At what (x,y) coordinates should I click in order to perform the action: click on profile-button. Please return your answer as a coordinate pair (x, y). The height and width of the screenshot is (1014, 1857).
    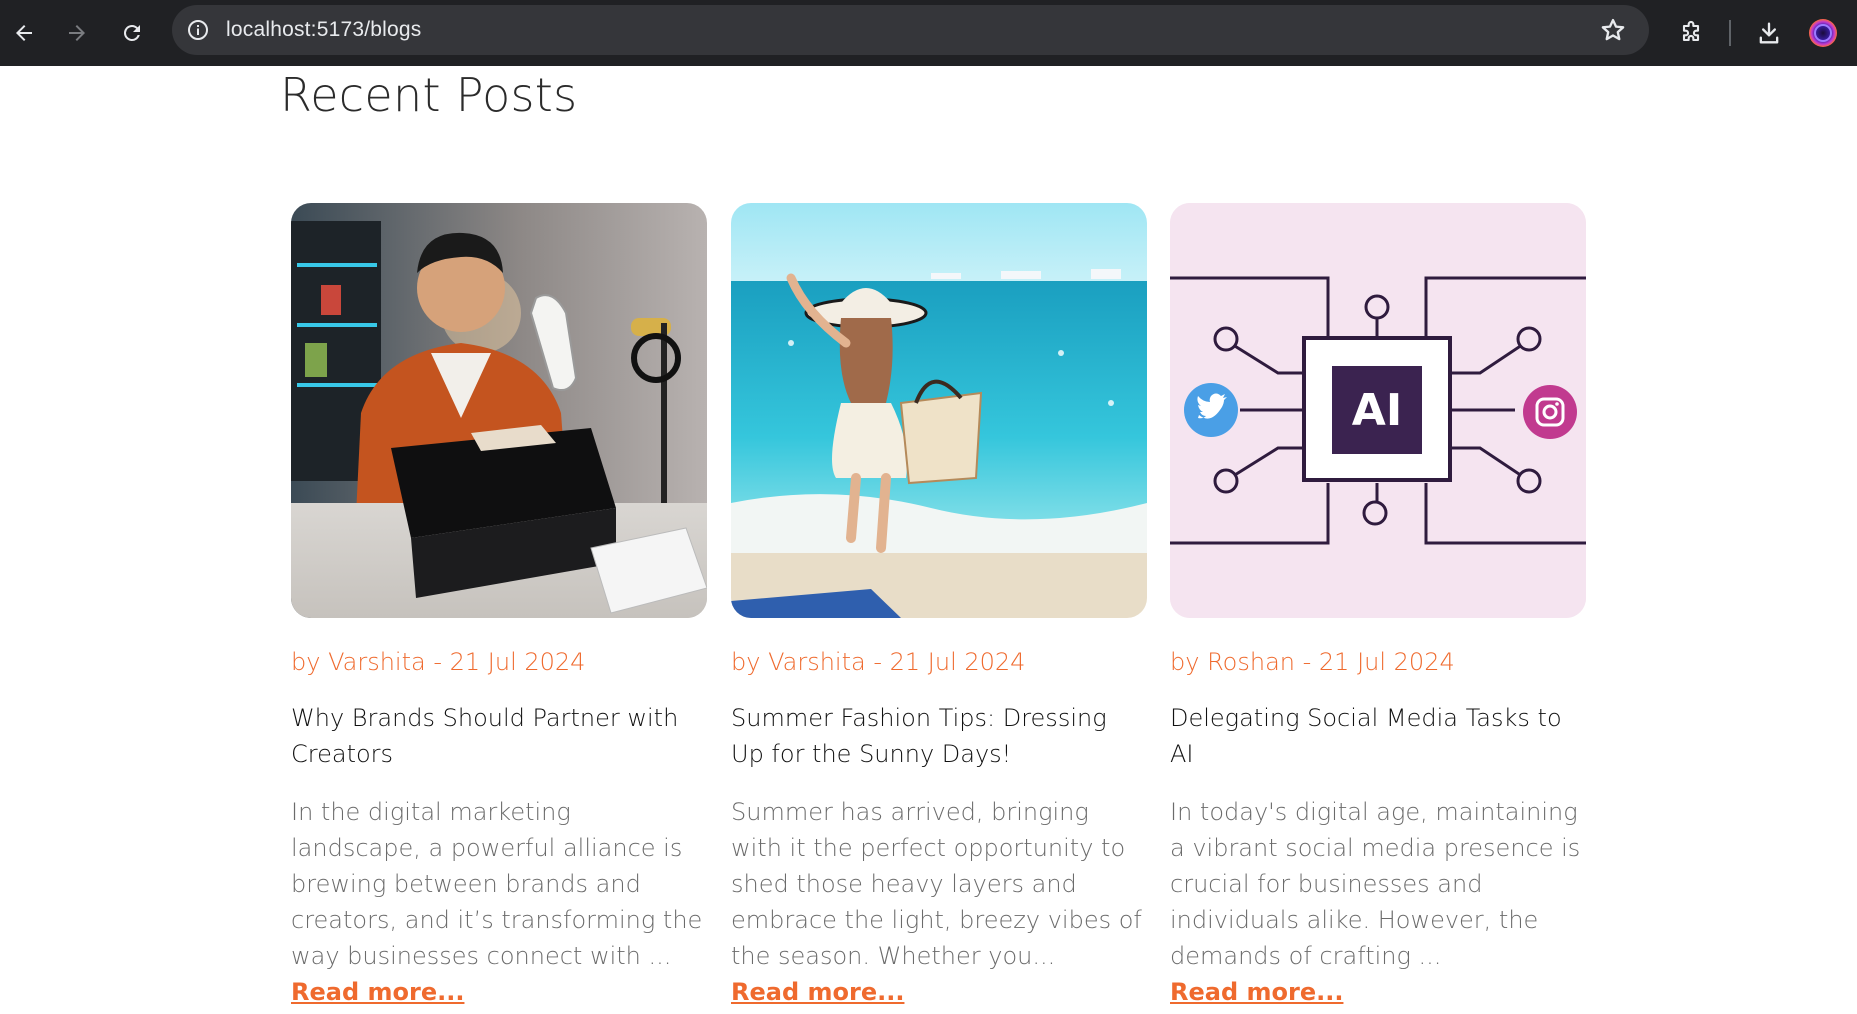
    Looking at the image, I should click on (1823, 33).